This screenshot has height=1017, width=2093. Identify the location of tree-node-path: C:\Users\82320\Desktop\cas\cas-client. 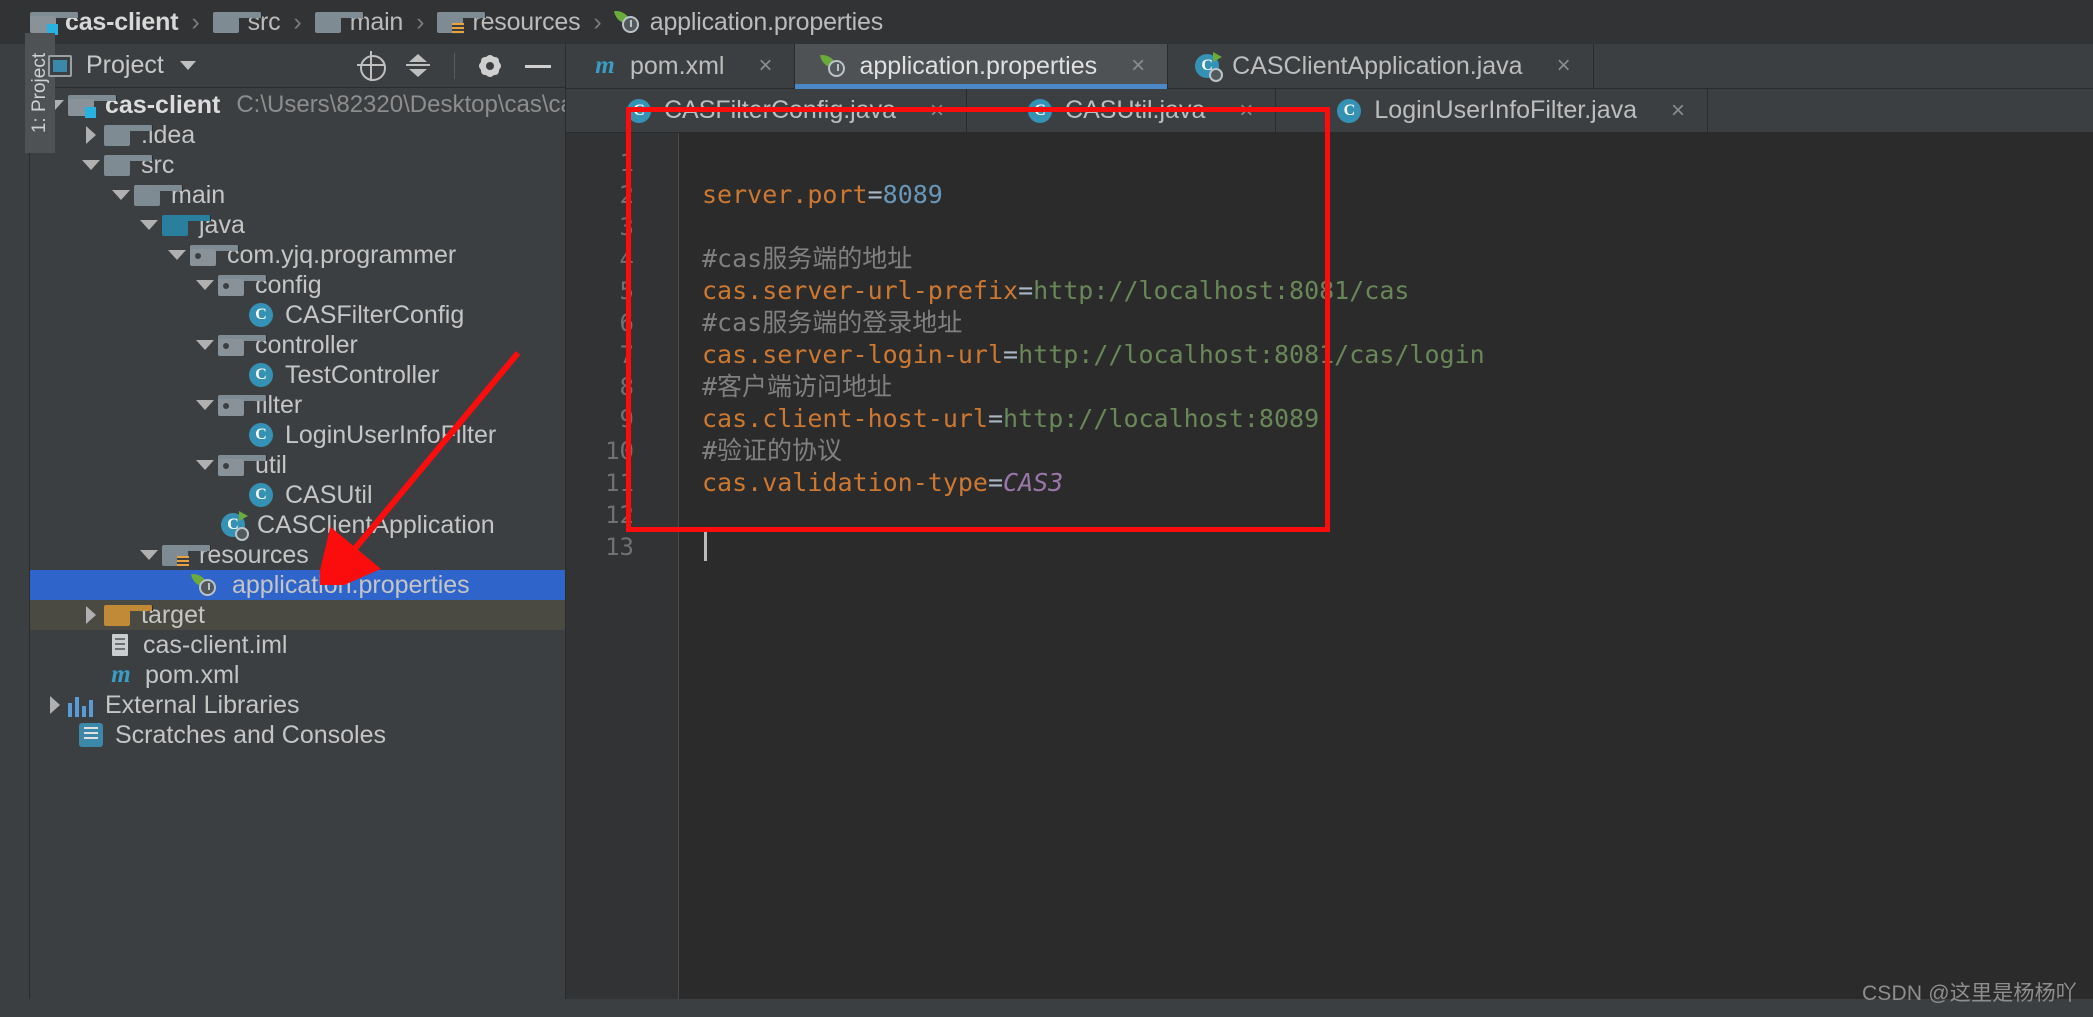
(400, 104).